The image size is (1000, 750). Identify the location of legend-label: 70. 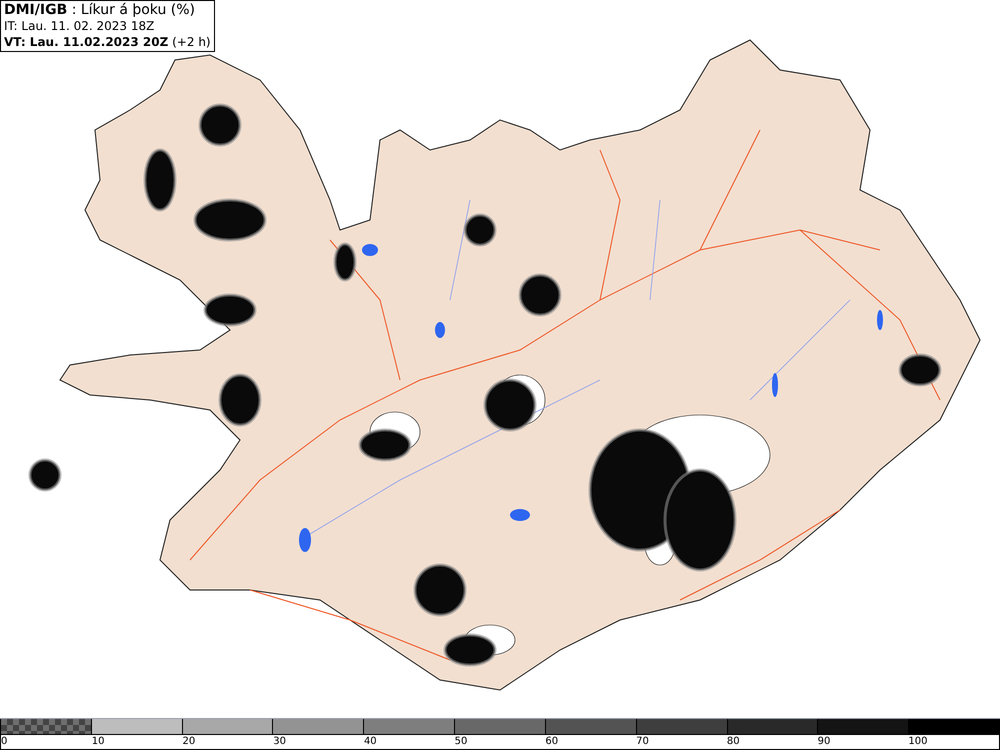
(642, 741).